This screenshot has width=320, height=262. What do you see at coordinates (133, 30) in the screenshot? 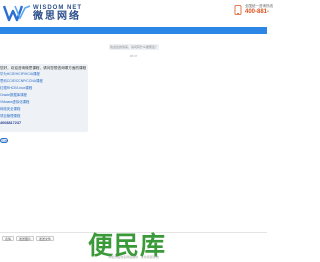
I see `nav-bar` at bounding box center [133, 30].